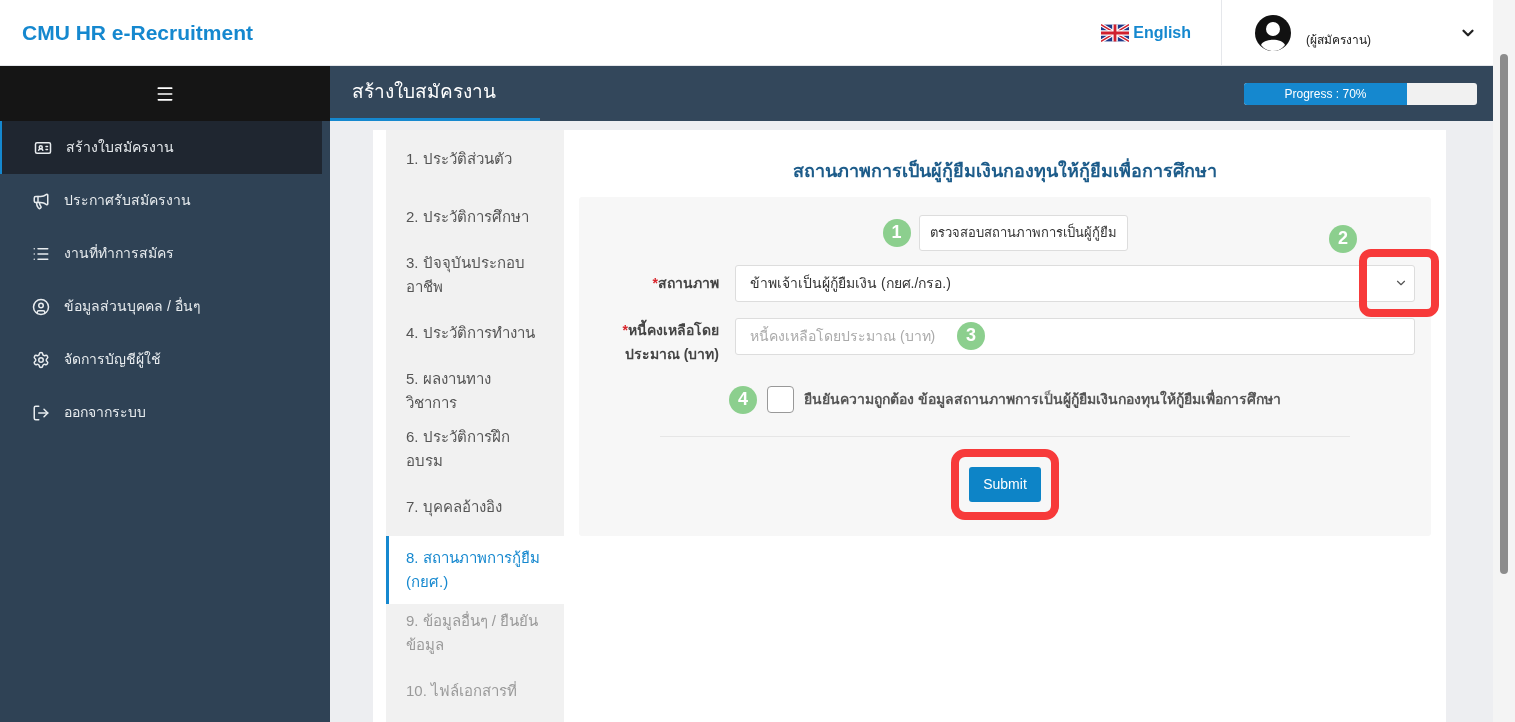 The image size is (1515, 722). What do you see at coordinates (41, 412) in the screenshot?
I see `logout-icon` at bounding box center [41, 412].